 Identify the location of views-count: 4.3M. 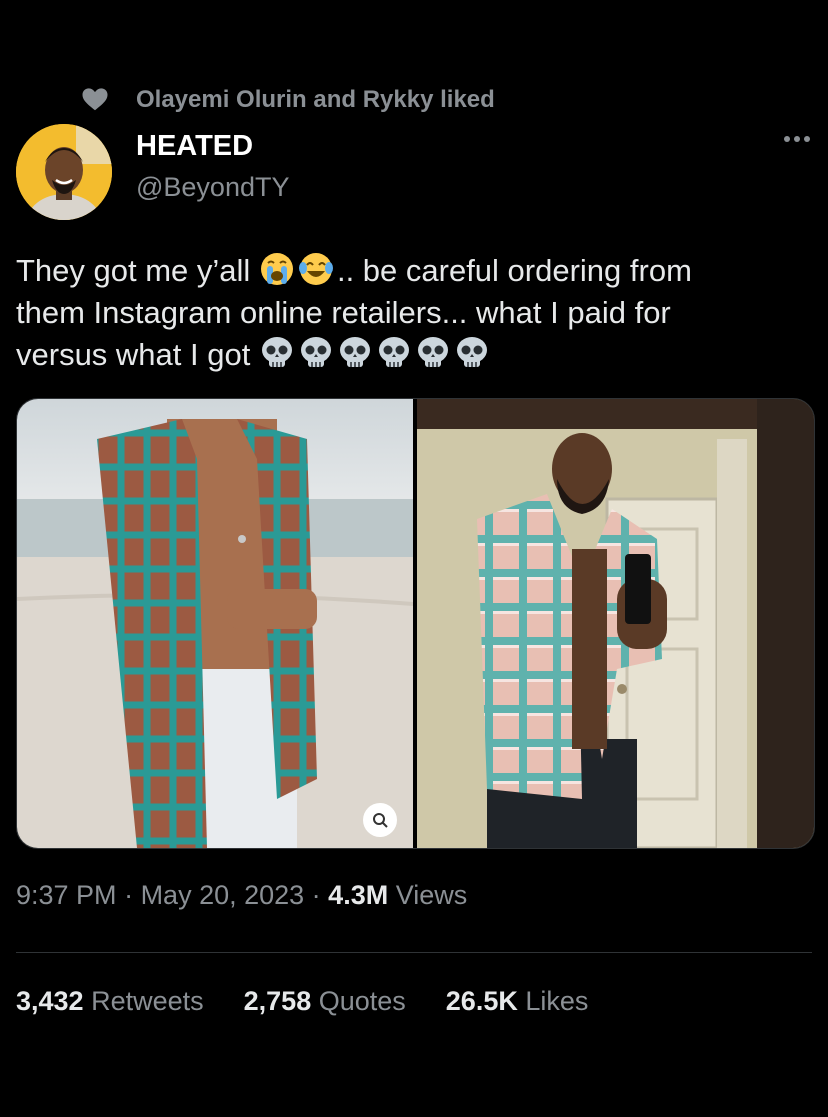
(358, 895).